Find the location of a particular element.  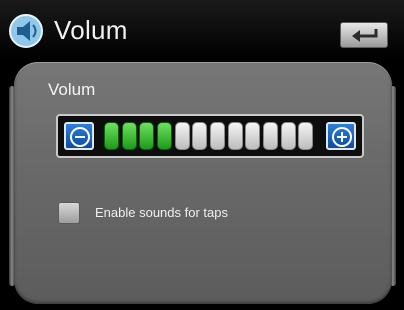

volume-slider is located at coordinates (210, 136).